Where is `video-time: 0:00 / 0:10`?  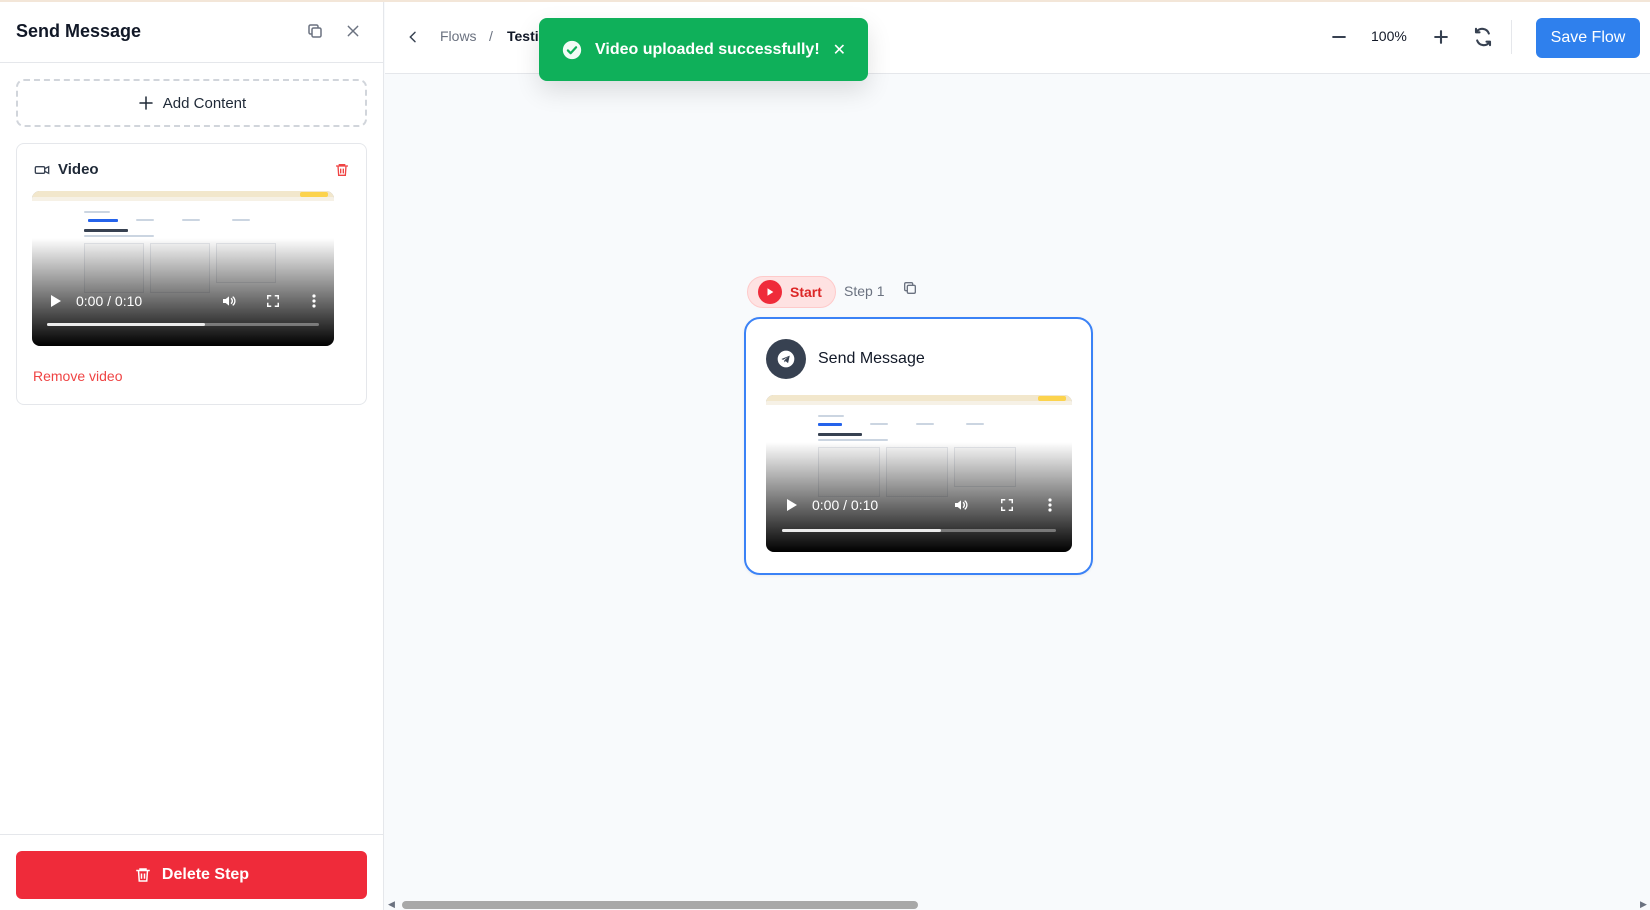
video-time: 0:00 / 0:10 is located at coordinates (109, 301).